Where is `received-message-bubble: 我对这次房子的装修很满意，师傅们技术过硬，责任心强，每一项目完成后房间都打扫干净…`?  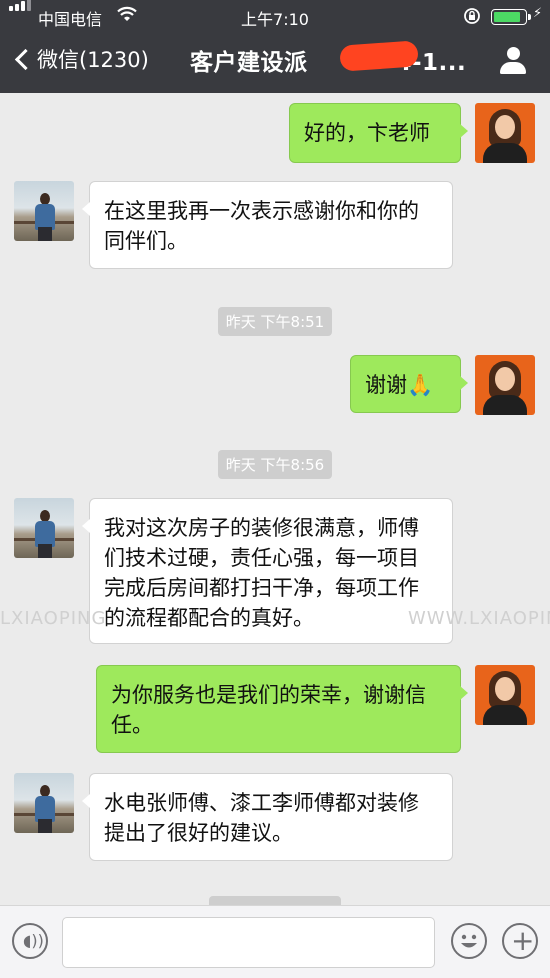 received-message-bubble: 我对这次房子的装修很满意，师傅们技术过硬，责任心强，每一项目完成后房间都打扫干净… is located at coordinates (267, 571).